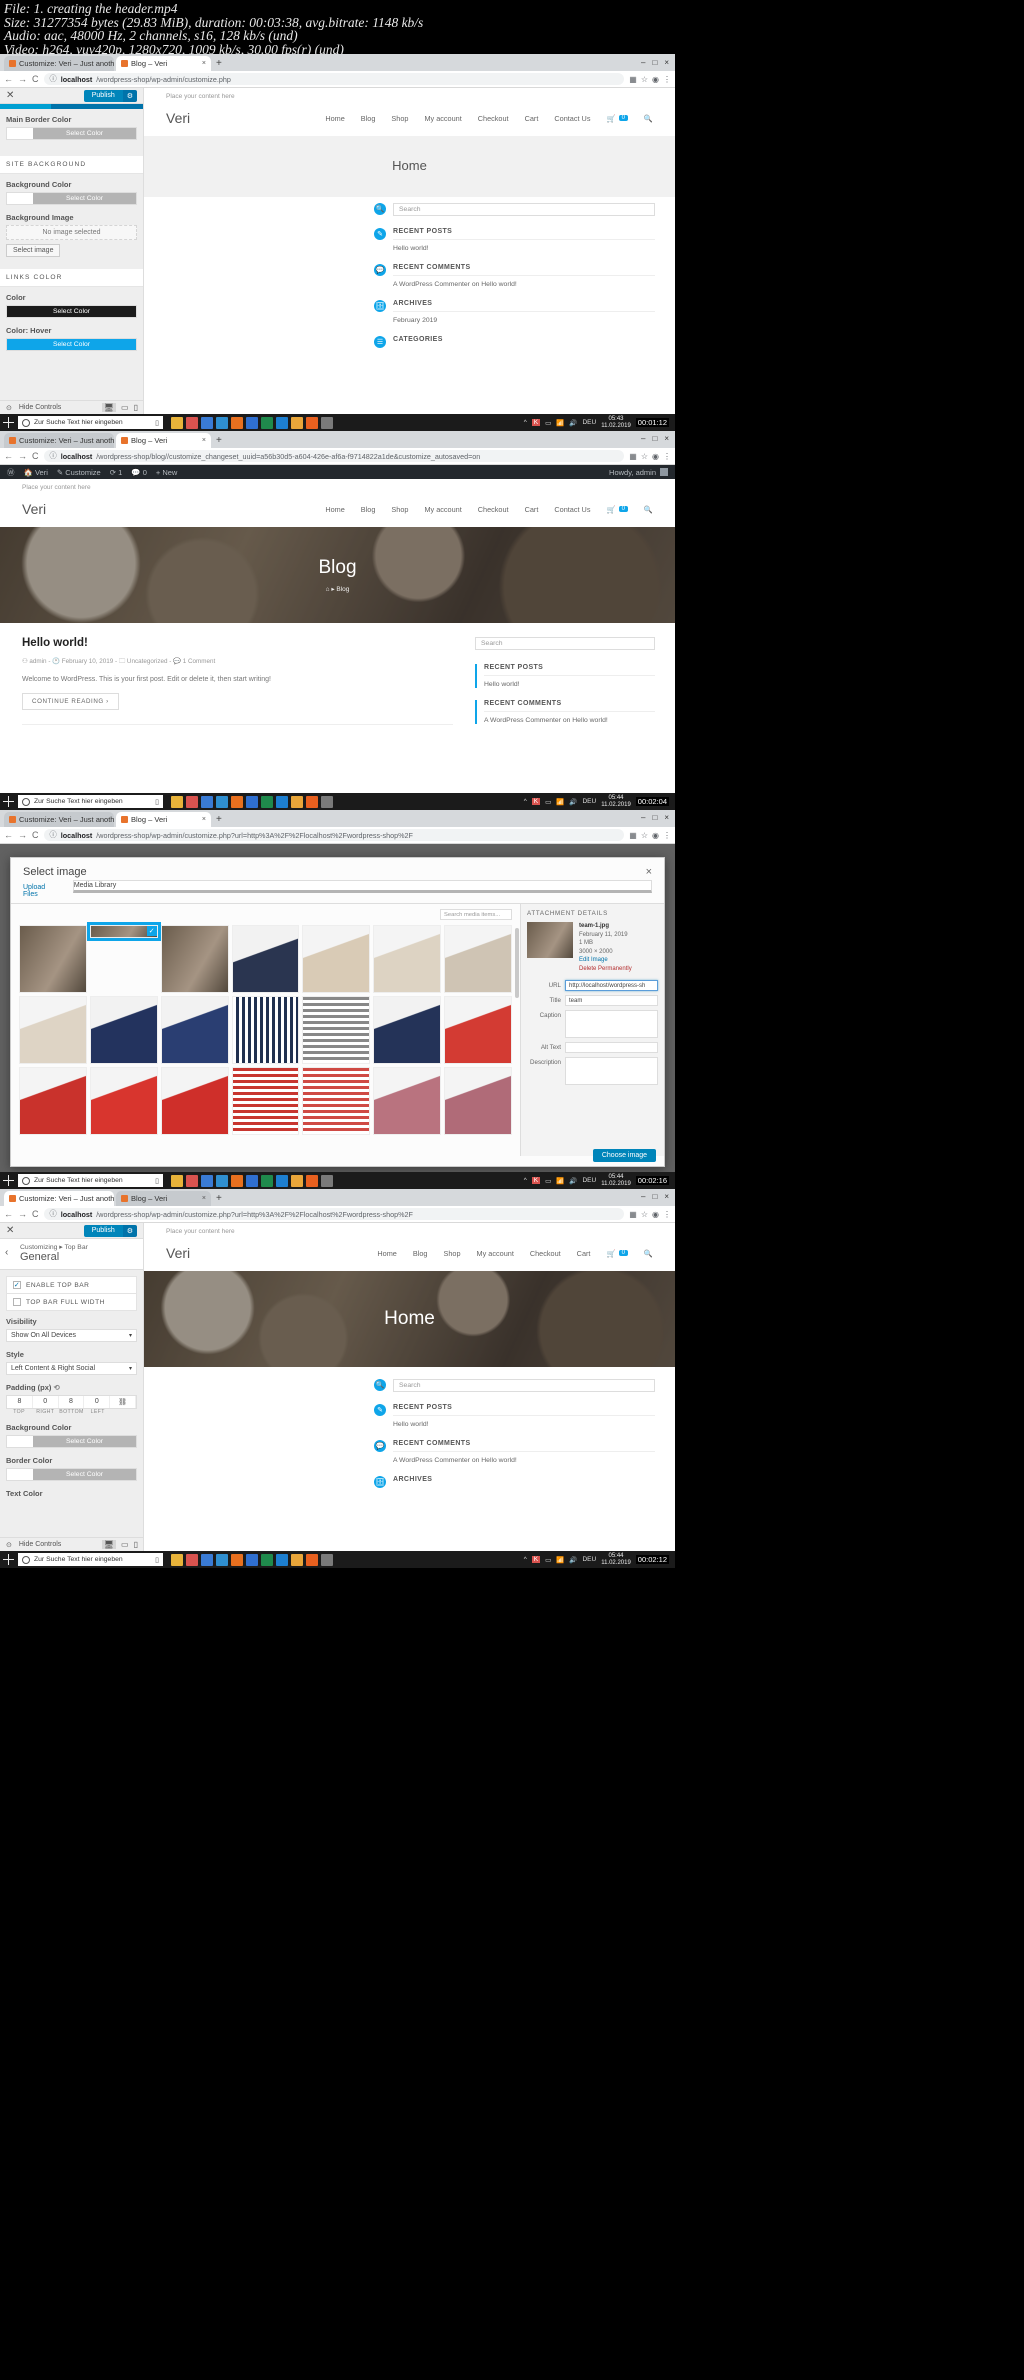 The width and height of the screenshot is (1024, 2380). Describe the element at coordinates (71, 1335) in the screenshot. I see `visibility-select: Show On All Devices ▾` at that location.